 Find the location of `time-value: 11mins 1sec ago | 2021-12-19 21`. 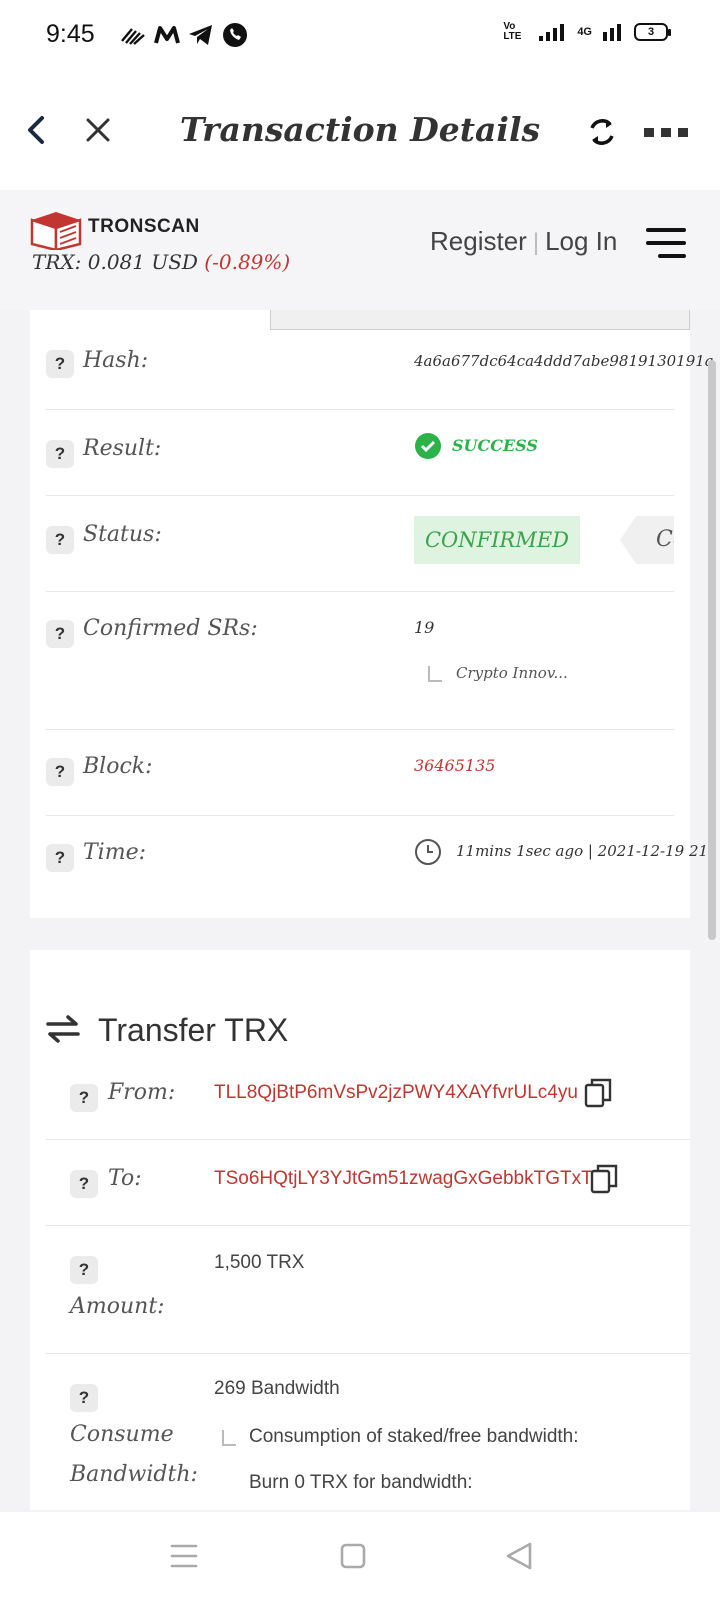

time-value: 11mins 1sec ago | 2021-12-19 21 is located at coordinates (582, 851).